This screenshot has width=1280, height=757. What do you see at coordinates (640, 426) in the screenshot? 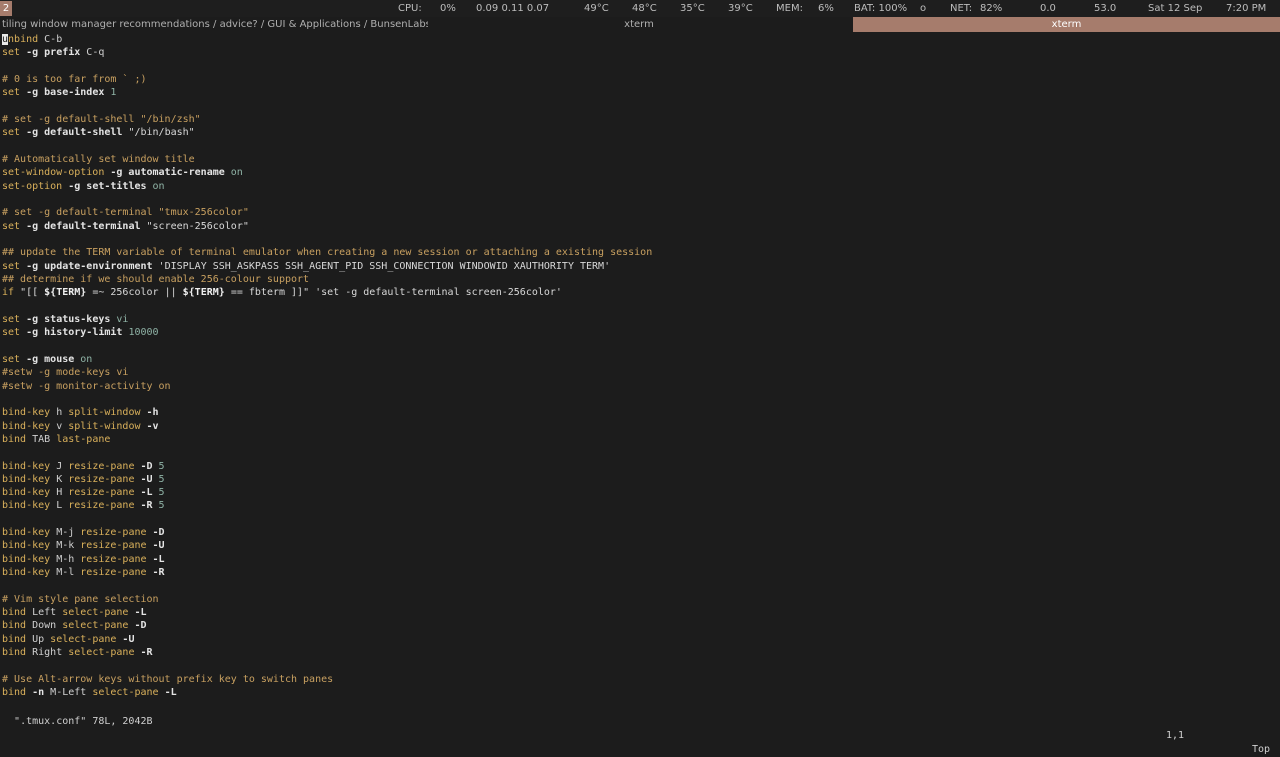
I see `code-line: bind-key v split-window -v` at bounding box center [640, 426].